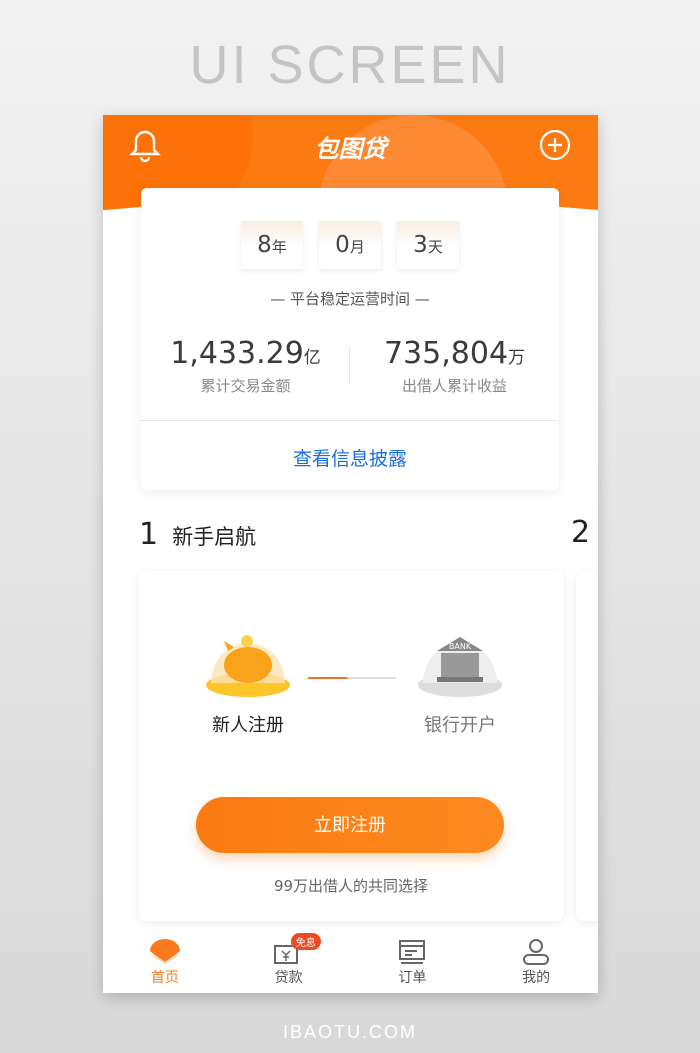 The height and width of the screenshot is (1053, 700). What do you see at coordinates (412, 978) in the screenshot?
I see `tab-label: 订单` at bounding box center [412, 978].